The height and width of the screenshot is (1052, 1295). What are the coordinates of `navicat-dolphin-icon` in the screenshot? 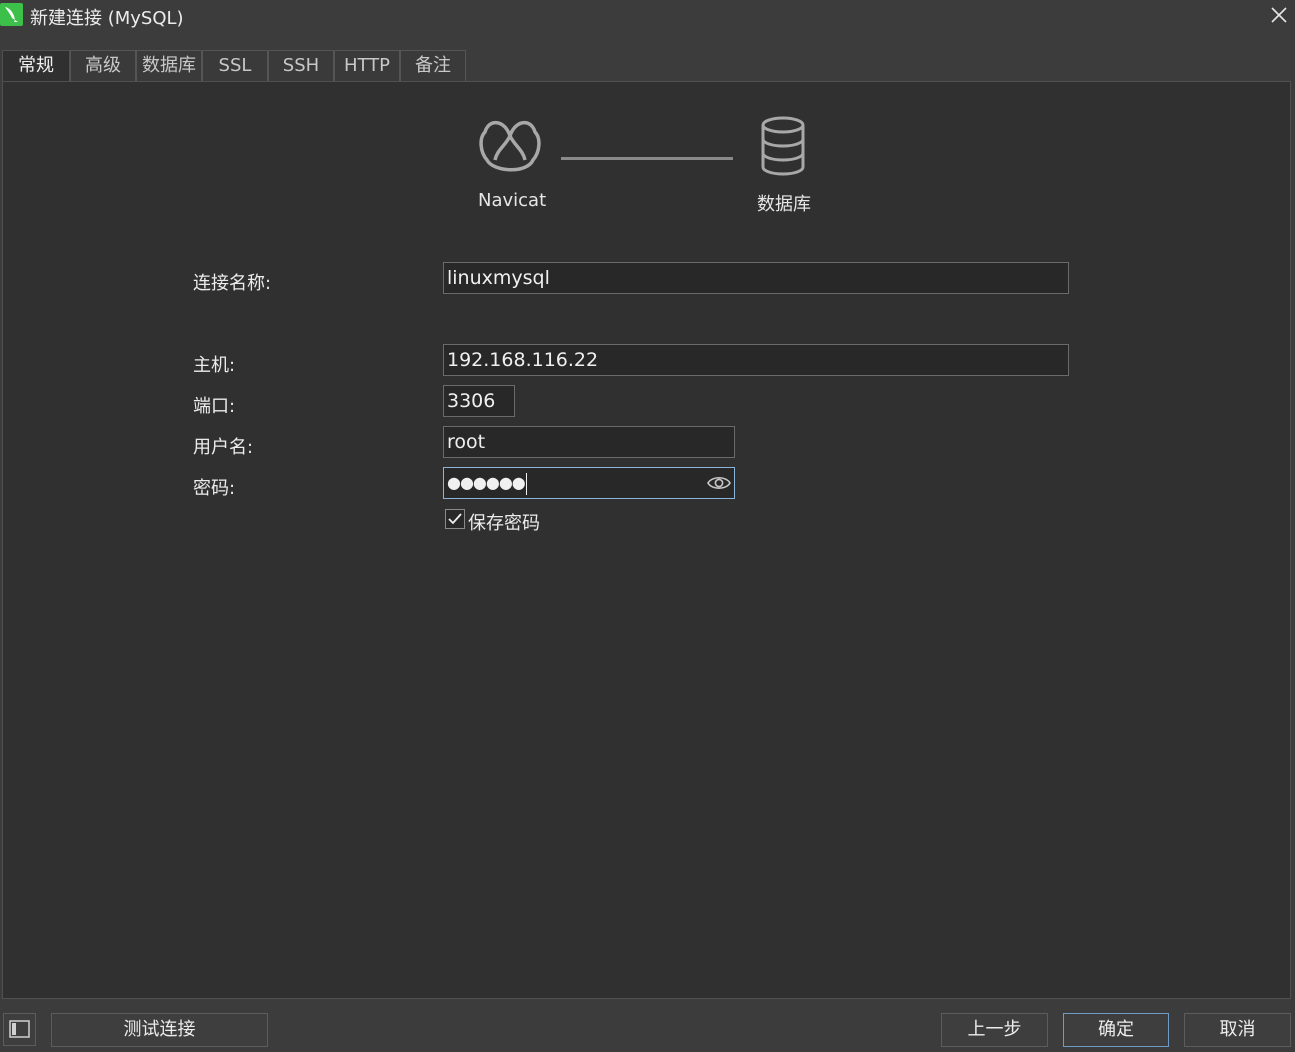 It's located at (11, 14).